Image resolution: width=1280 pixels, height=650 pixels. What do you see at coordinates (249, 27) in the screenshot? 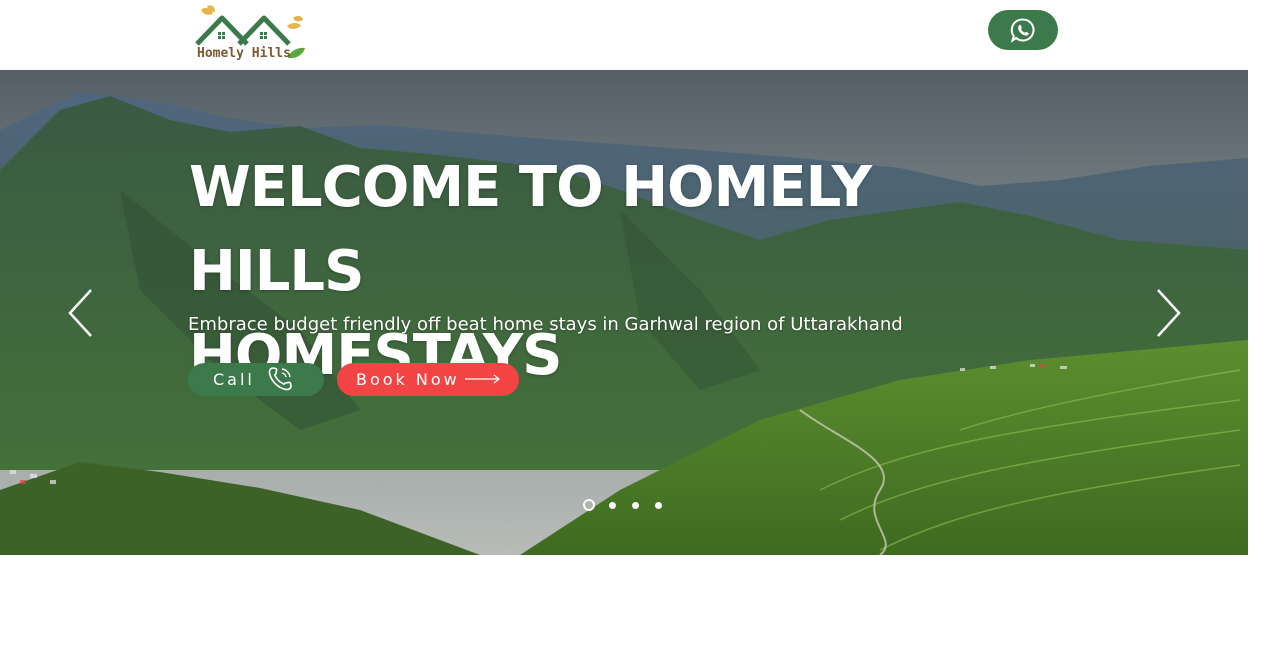
I see `logo-roofs-graphic` at bounding box center [249, 27].